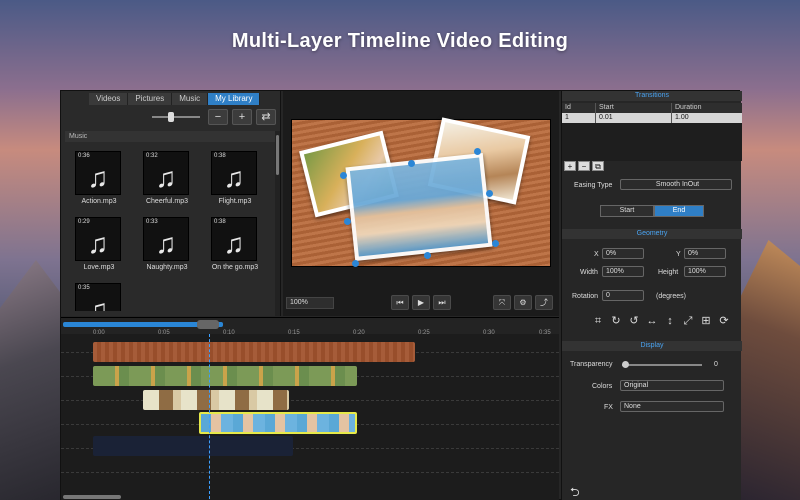  I want to click on rotation-label: Rotation, so click(585, 296).